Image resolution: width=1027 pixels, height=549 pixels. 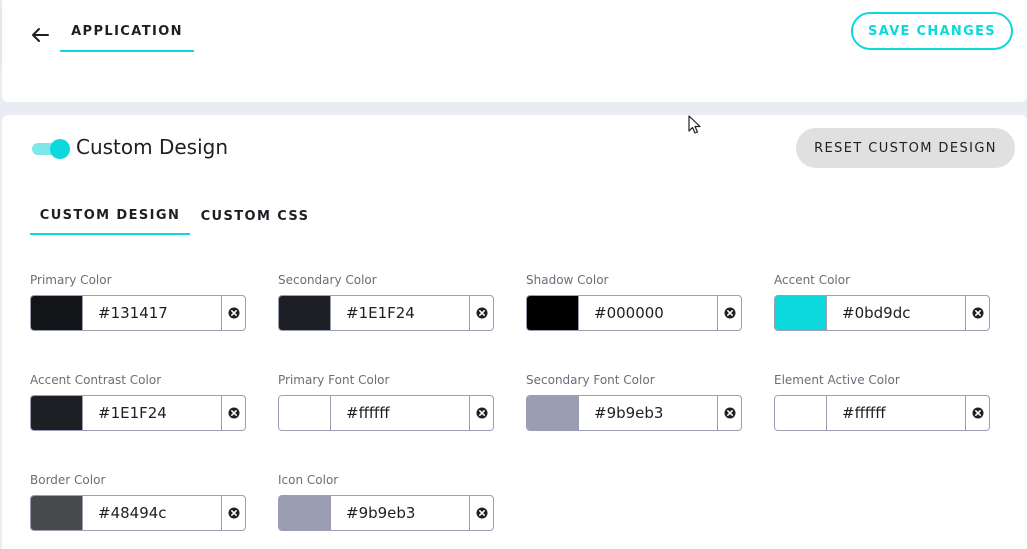 I want to click on mouse-cursor-icon, so click(x=695, y=127).